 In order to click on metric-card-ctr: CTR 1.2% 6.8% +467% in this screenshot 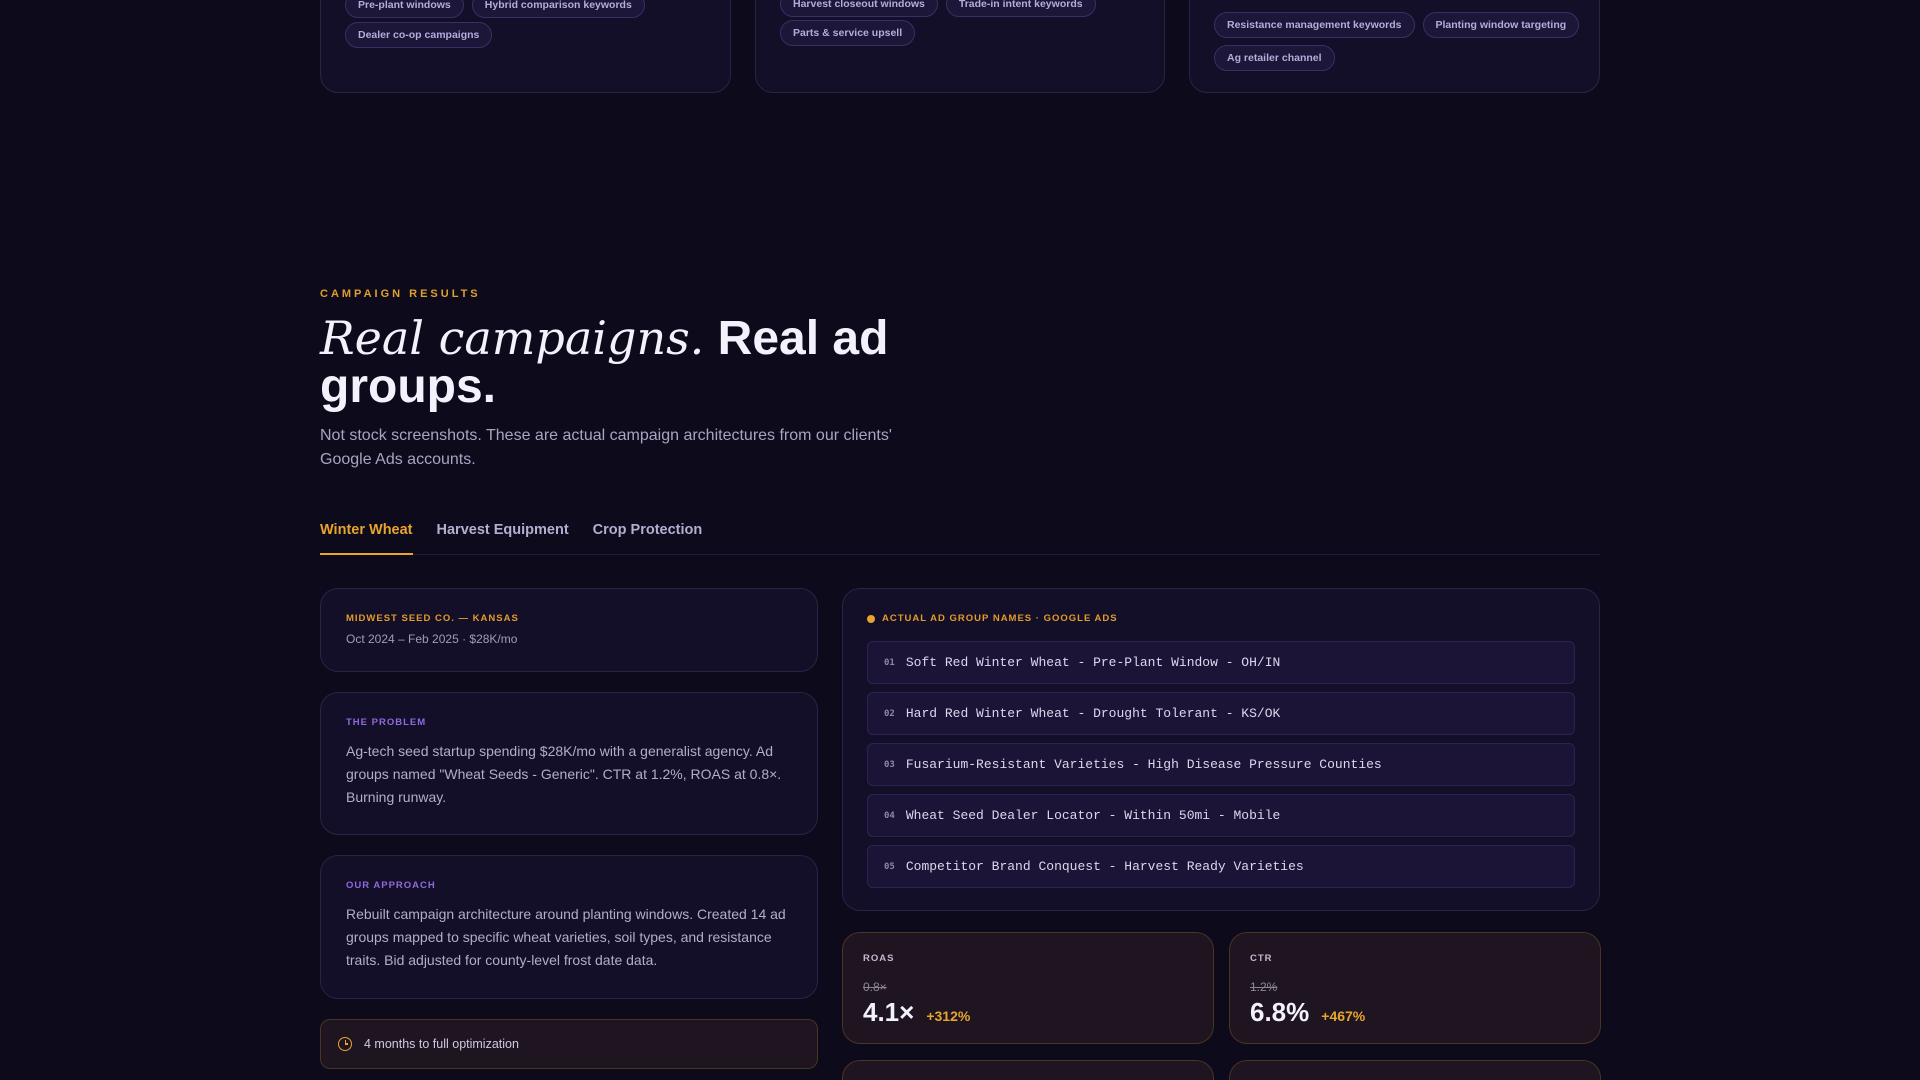, I will do `click(1415, 988)`.